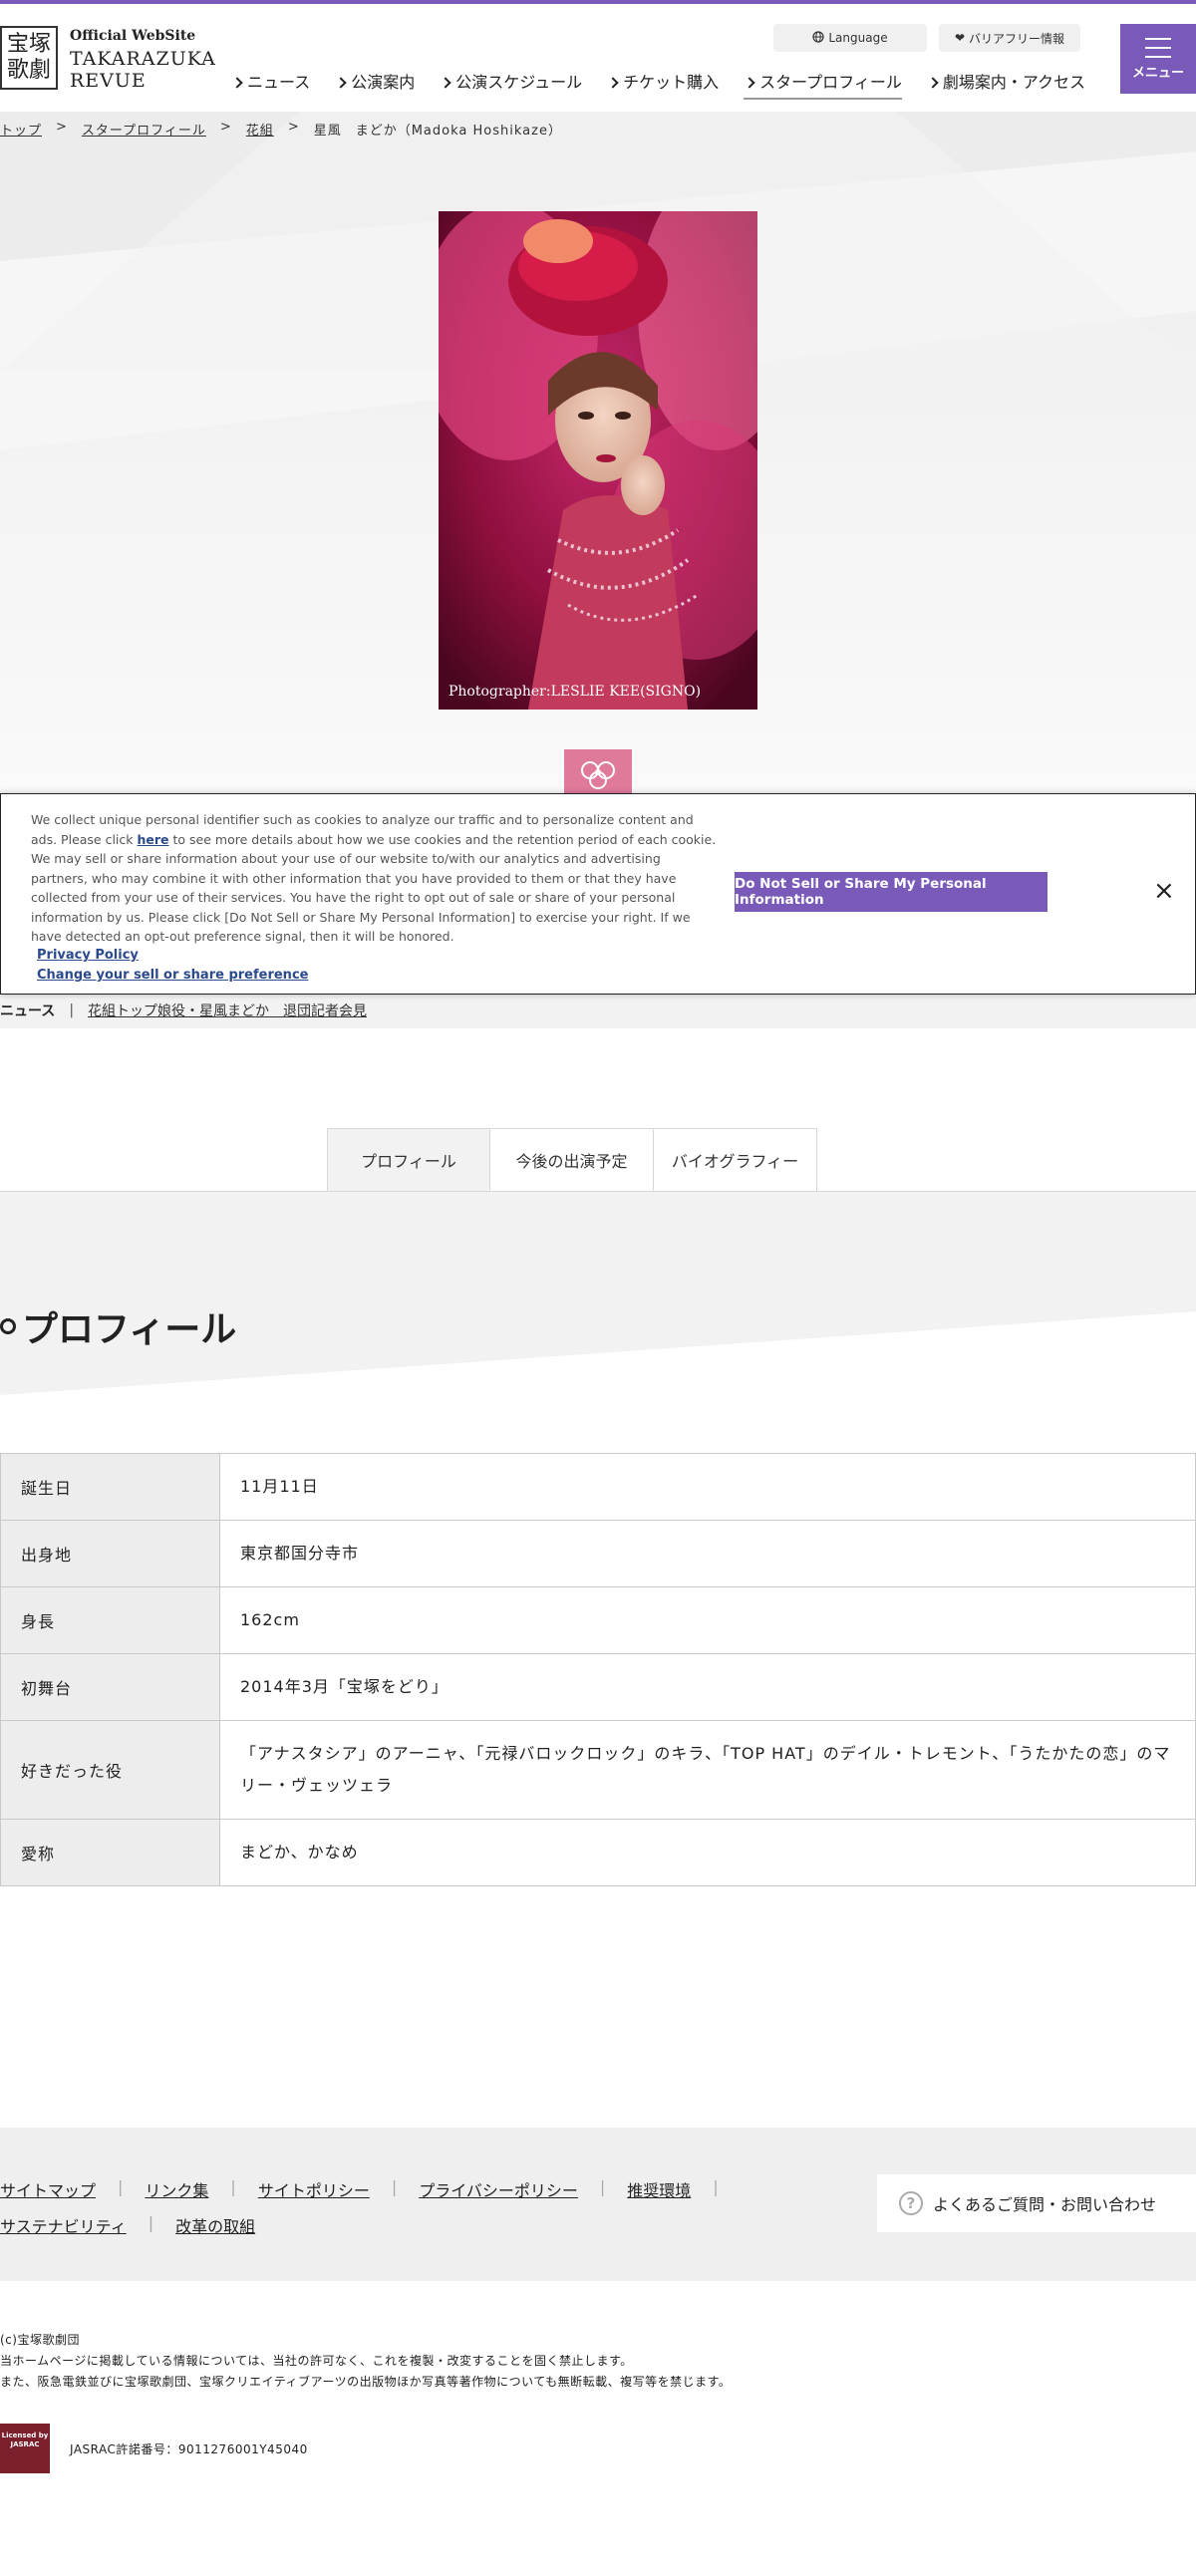  What do you see at coordinates (735, 1160) in the screenshot?
I see `tab-biography: バイオグラフィー` at bounding box center [735, 1160].